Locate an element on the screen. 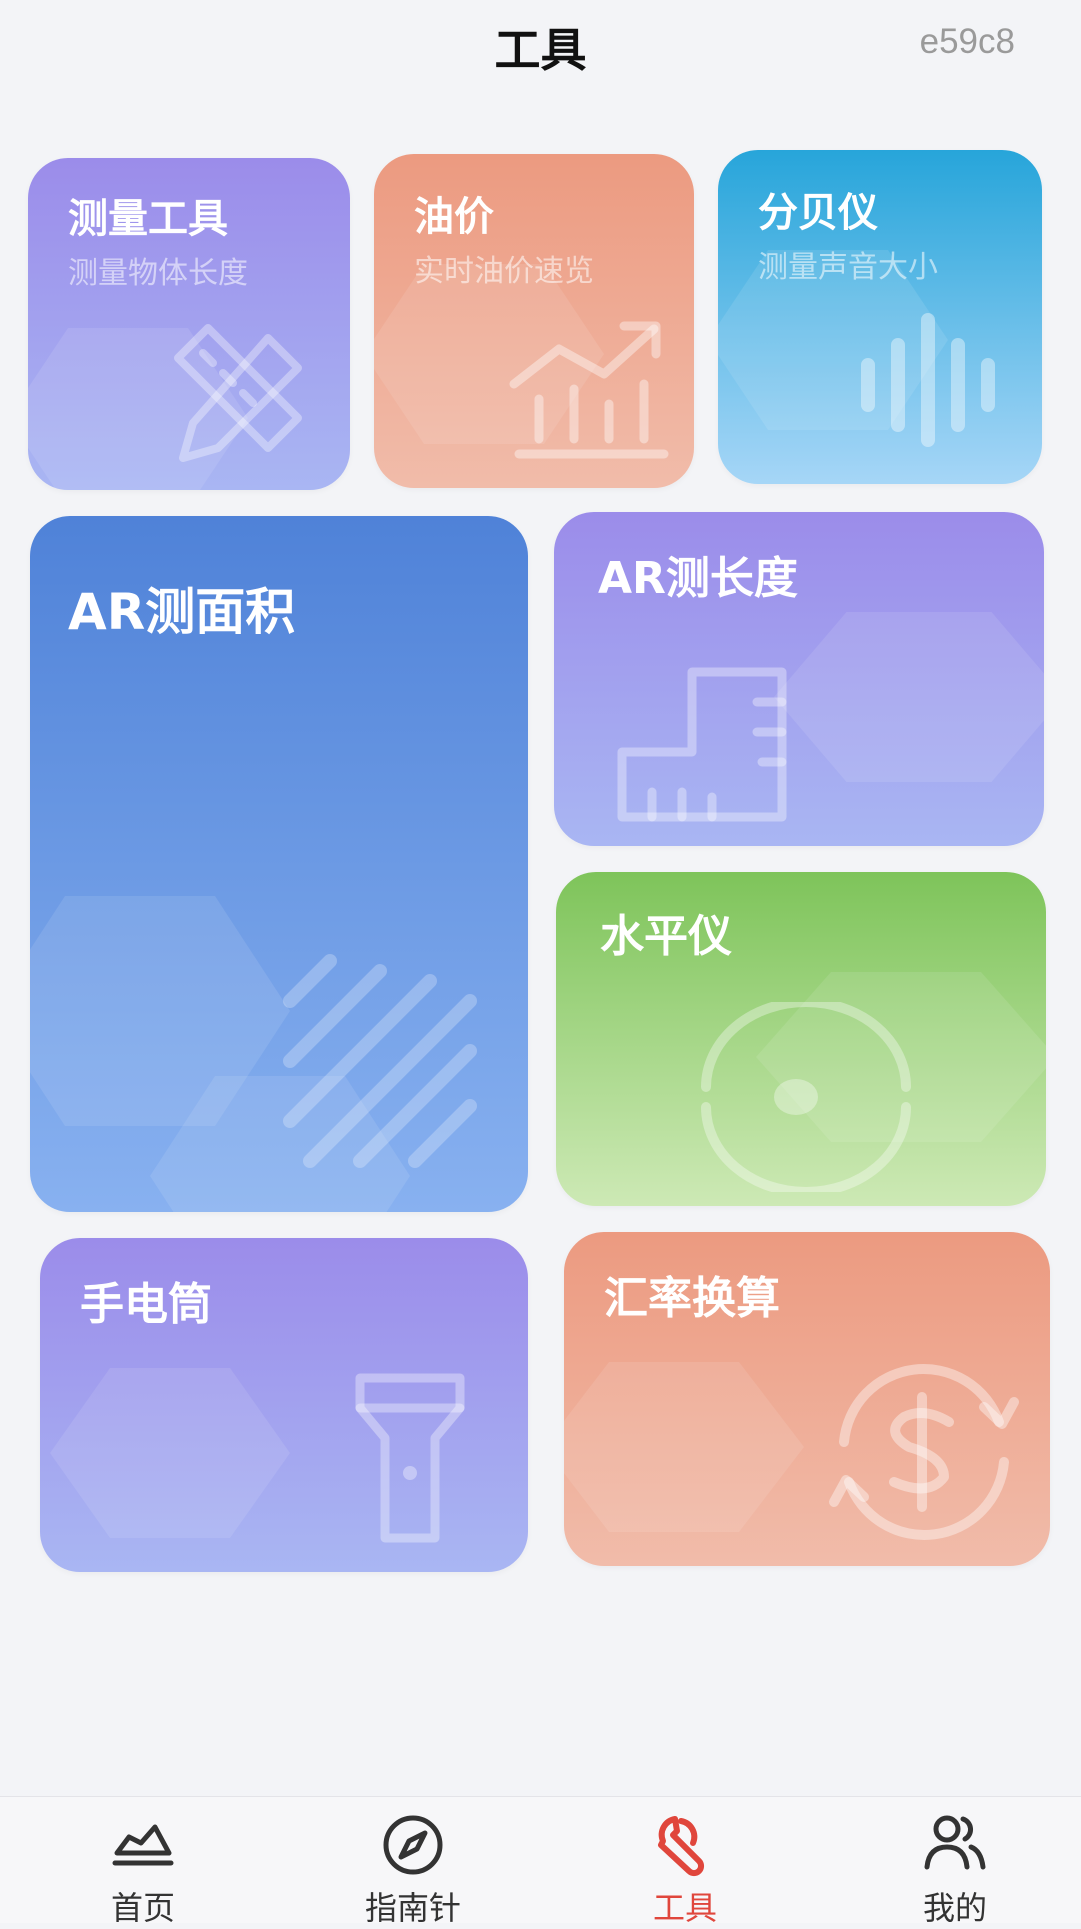 This screenshot has width=1081, height=1929. ruler-pencil-icon is located at coordinates (238, 393).